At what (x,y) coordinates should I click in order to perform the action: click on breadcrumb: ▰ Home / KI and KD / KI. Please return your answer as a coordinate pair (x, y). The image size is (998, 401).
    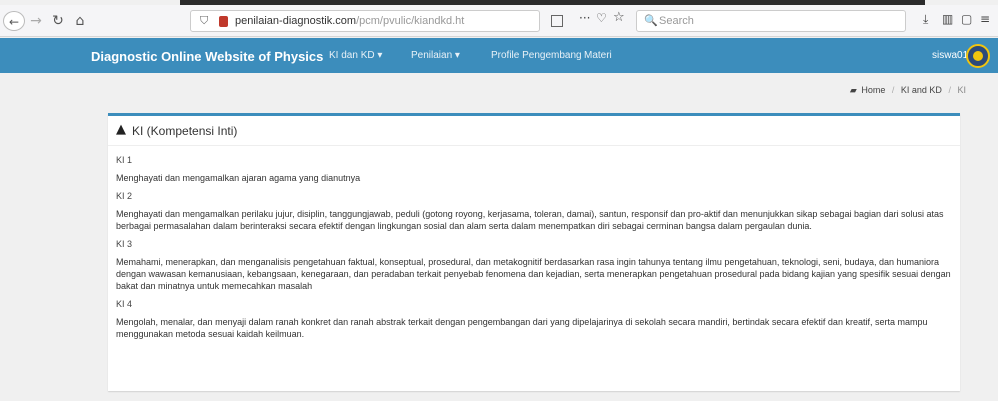
    Looking at the image, I should click on (908, 90).